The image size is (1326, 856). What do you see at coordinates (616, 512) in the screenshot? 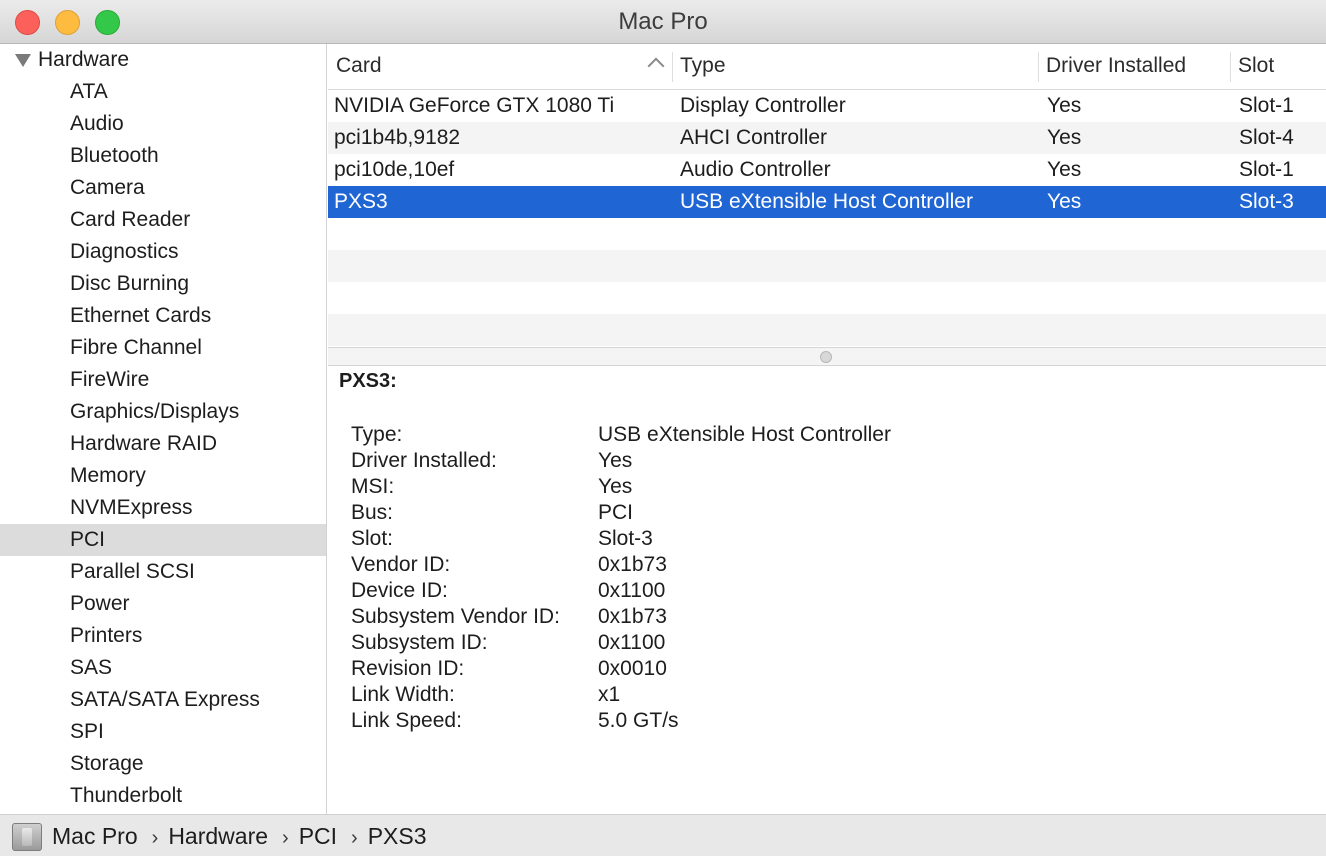
I see `property-value: PCI` at bounding box center [616, 512].